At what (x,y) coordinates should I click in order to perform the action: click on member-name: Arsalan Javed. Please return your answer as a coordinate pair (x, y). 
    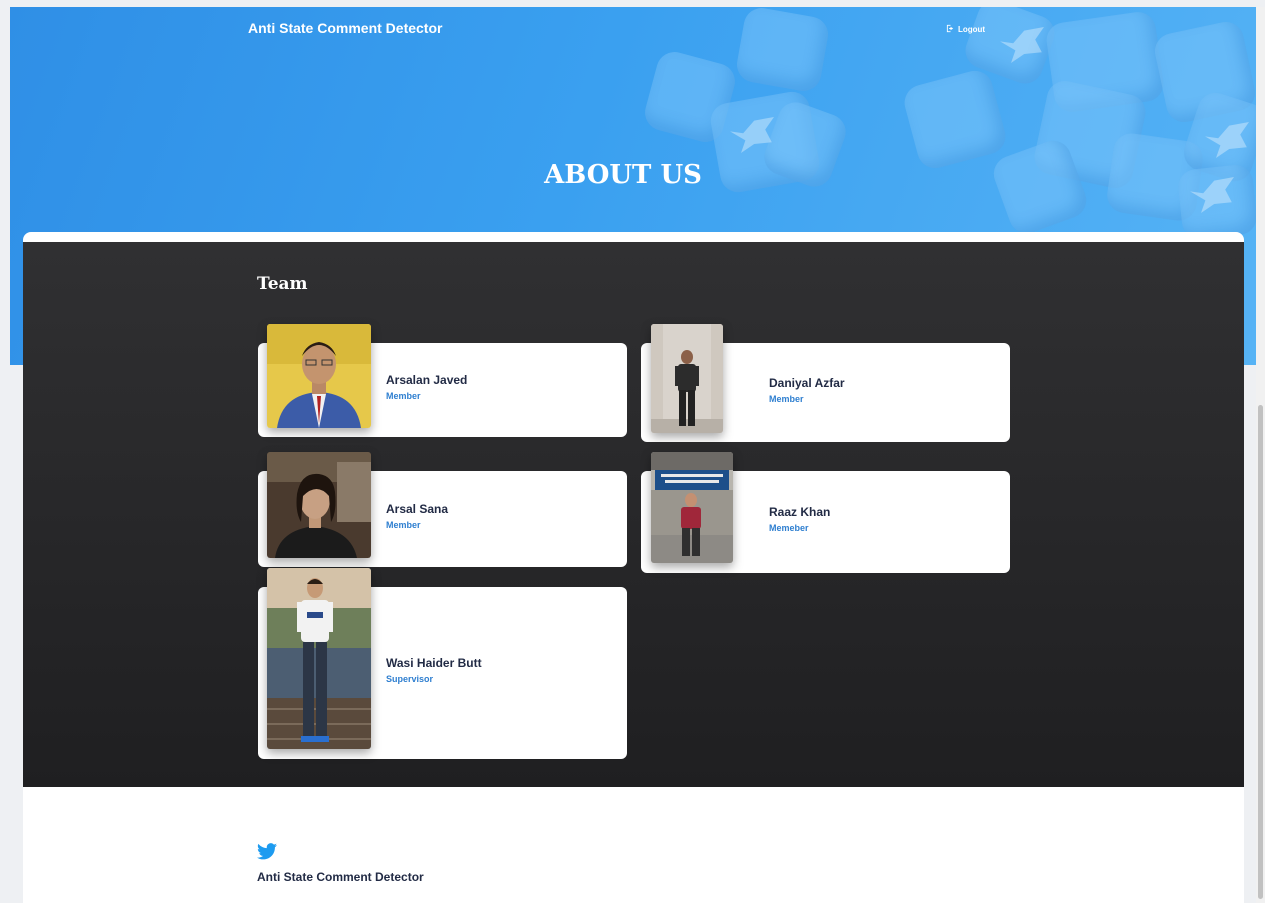
    Looking at the image, I should click on (427, 380).